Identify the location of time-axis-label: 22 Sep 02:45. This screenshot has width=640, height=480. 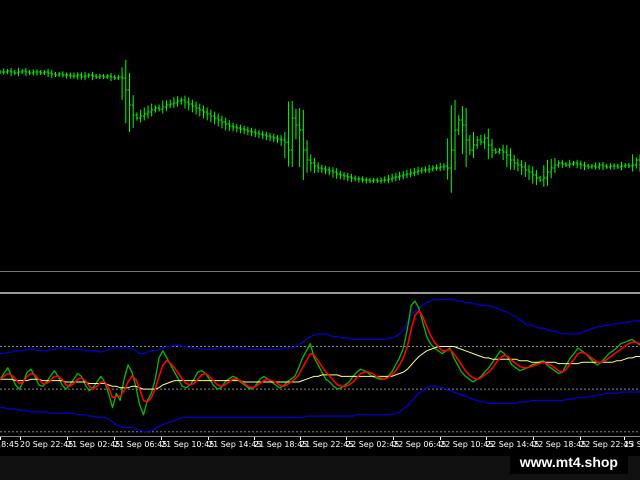
(373, 444).